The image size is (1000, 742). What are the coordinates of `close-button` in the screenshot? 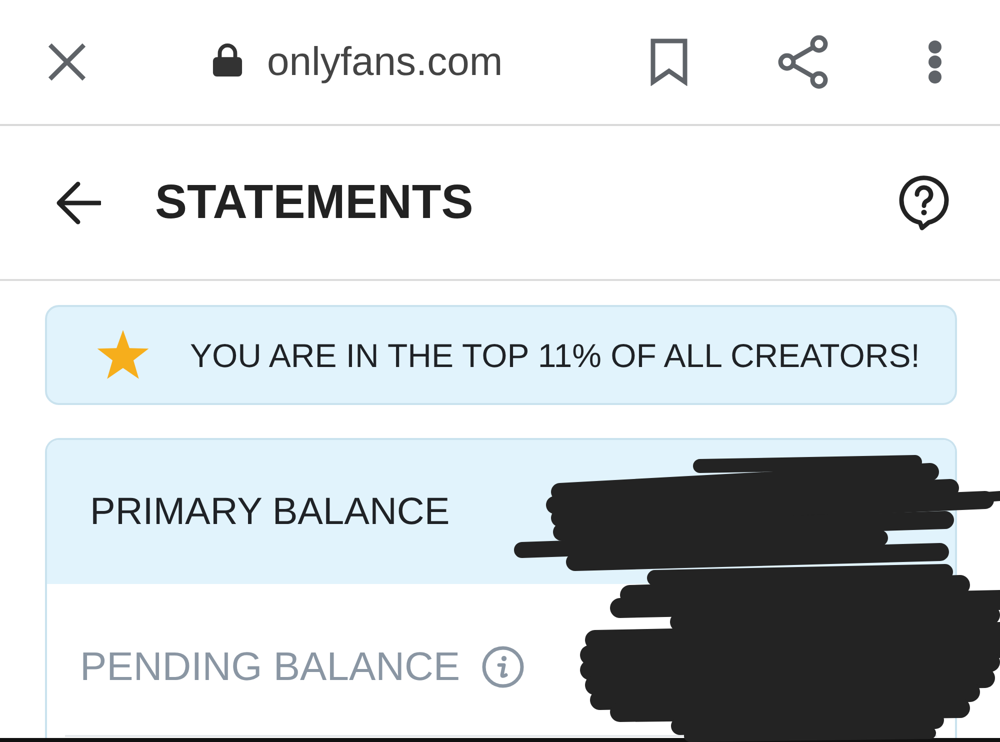 It's located at (67, 62).